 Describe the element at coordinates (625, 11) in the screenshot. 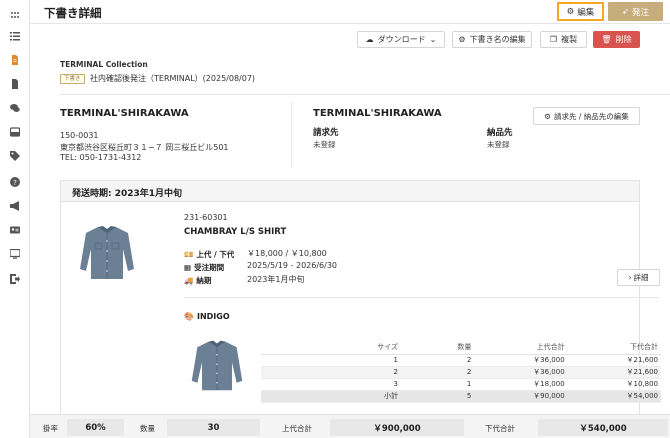

I see `send-icon: ➶` at that location.